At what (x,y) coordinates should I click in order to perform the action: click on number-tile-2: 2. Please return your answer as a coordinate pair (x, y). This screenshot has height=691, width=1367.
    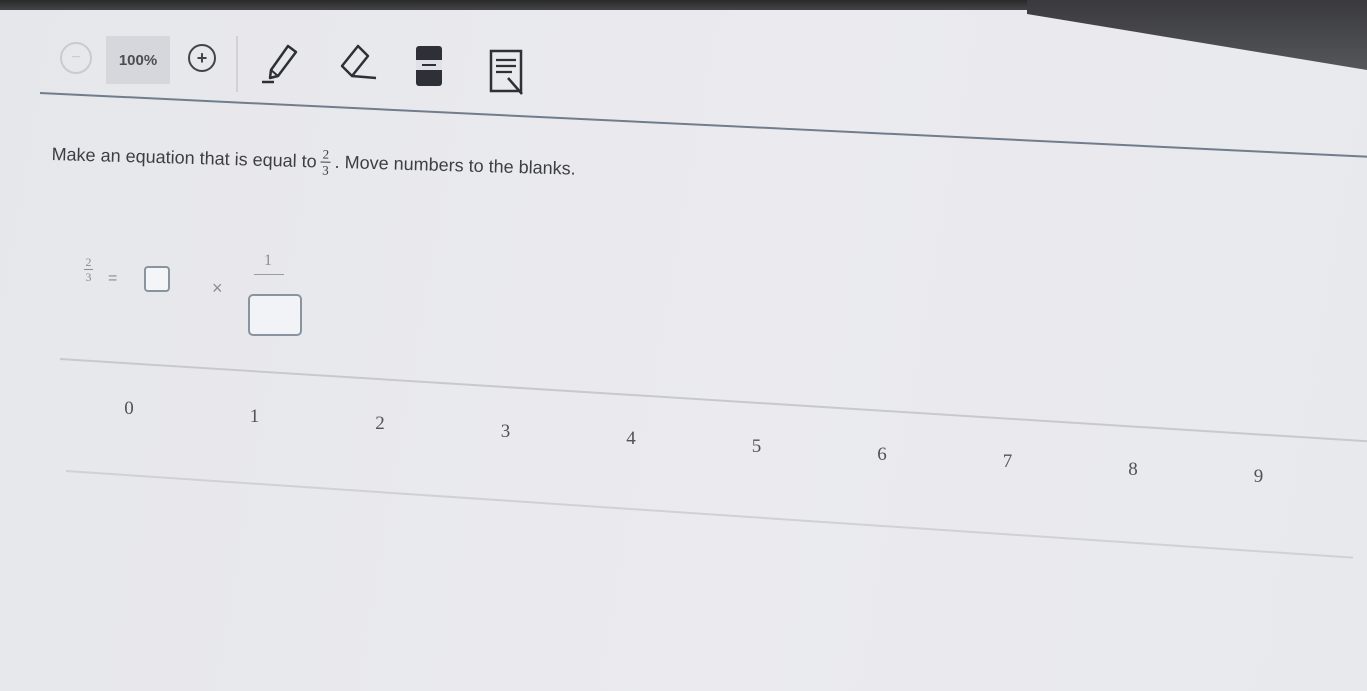
    Looking at the image, I should click on (380, 424).